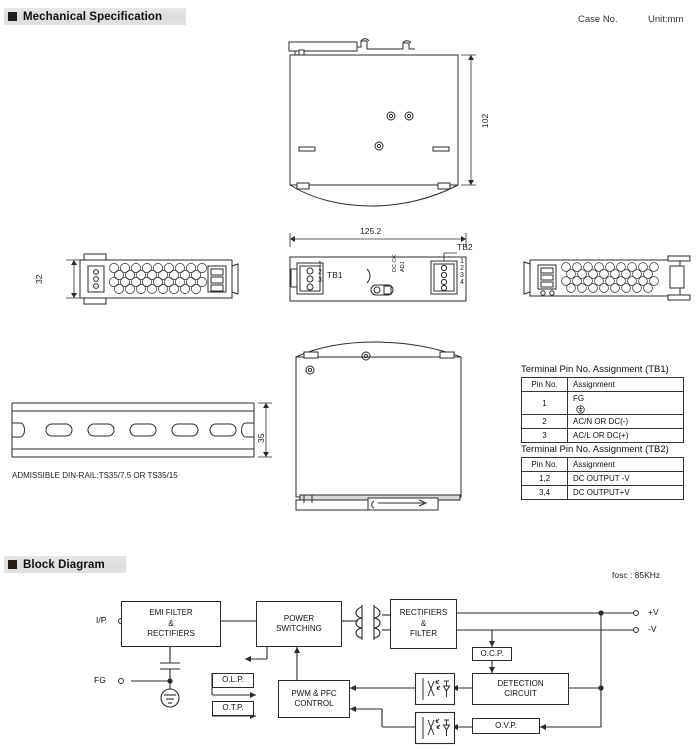 This screenshot has height=750, width=700. I want to click on ground-label: FG, so click(100, 680).